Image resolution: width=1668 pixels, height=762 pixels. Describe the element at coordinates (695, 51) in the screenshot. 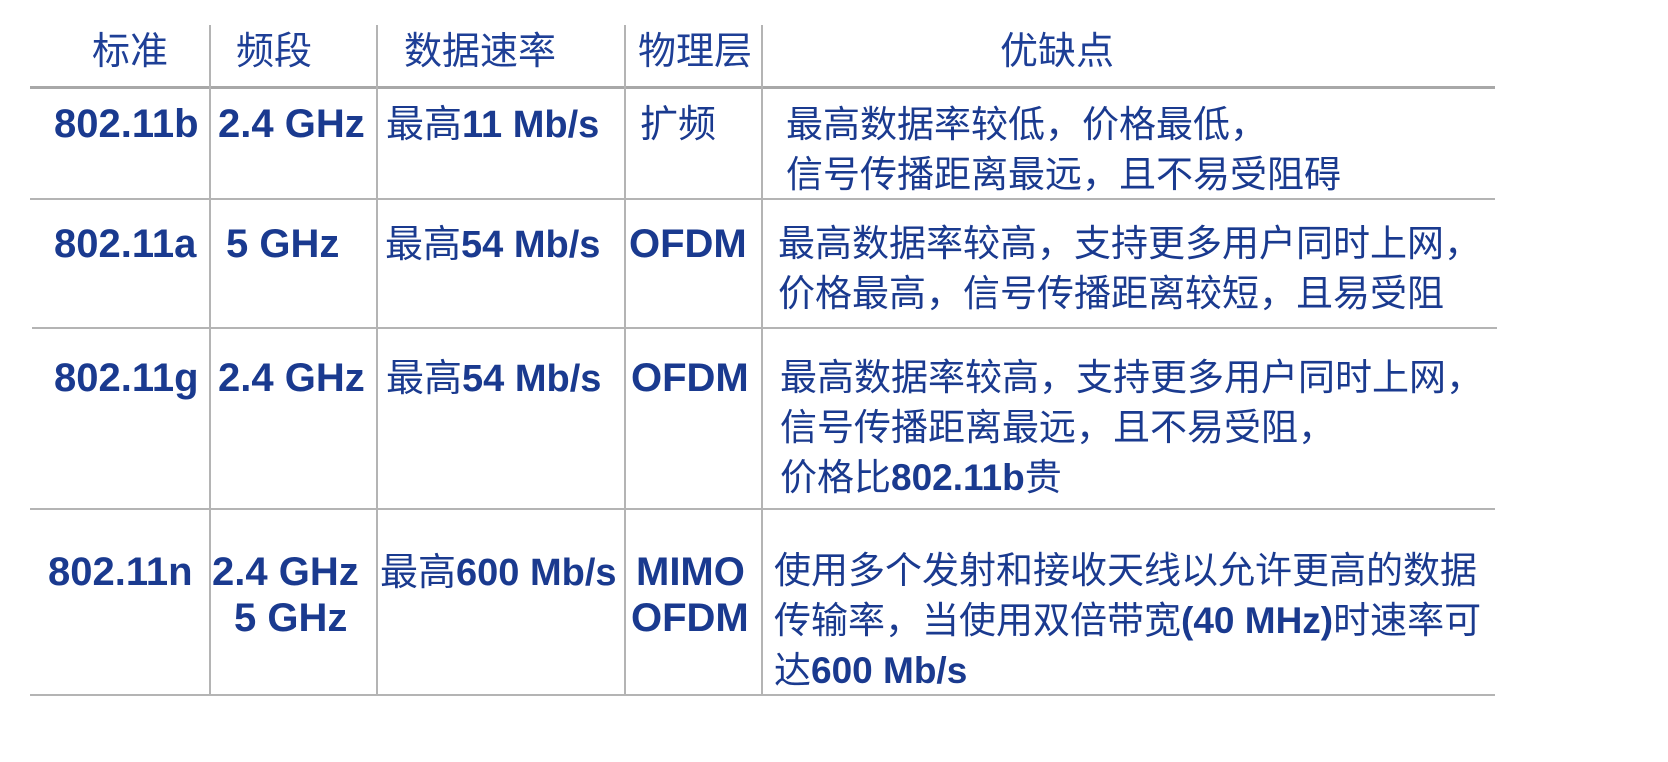

I see `header-phy: 物理层` at that location.